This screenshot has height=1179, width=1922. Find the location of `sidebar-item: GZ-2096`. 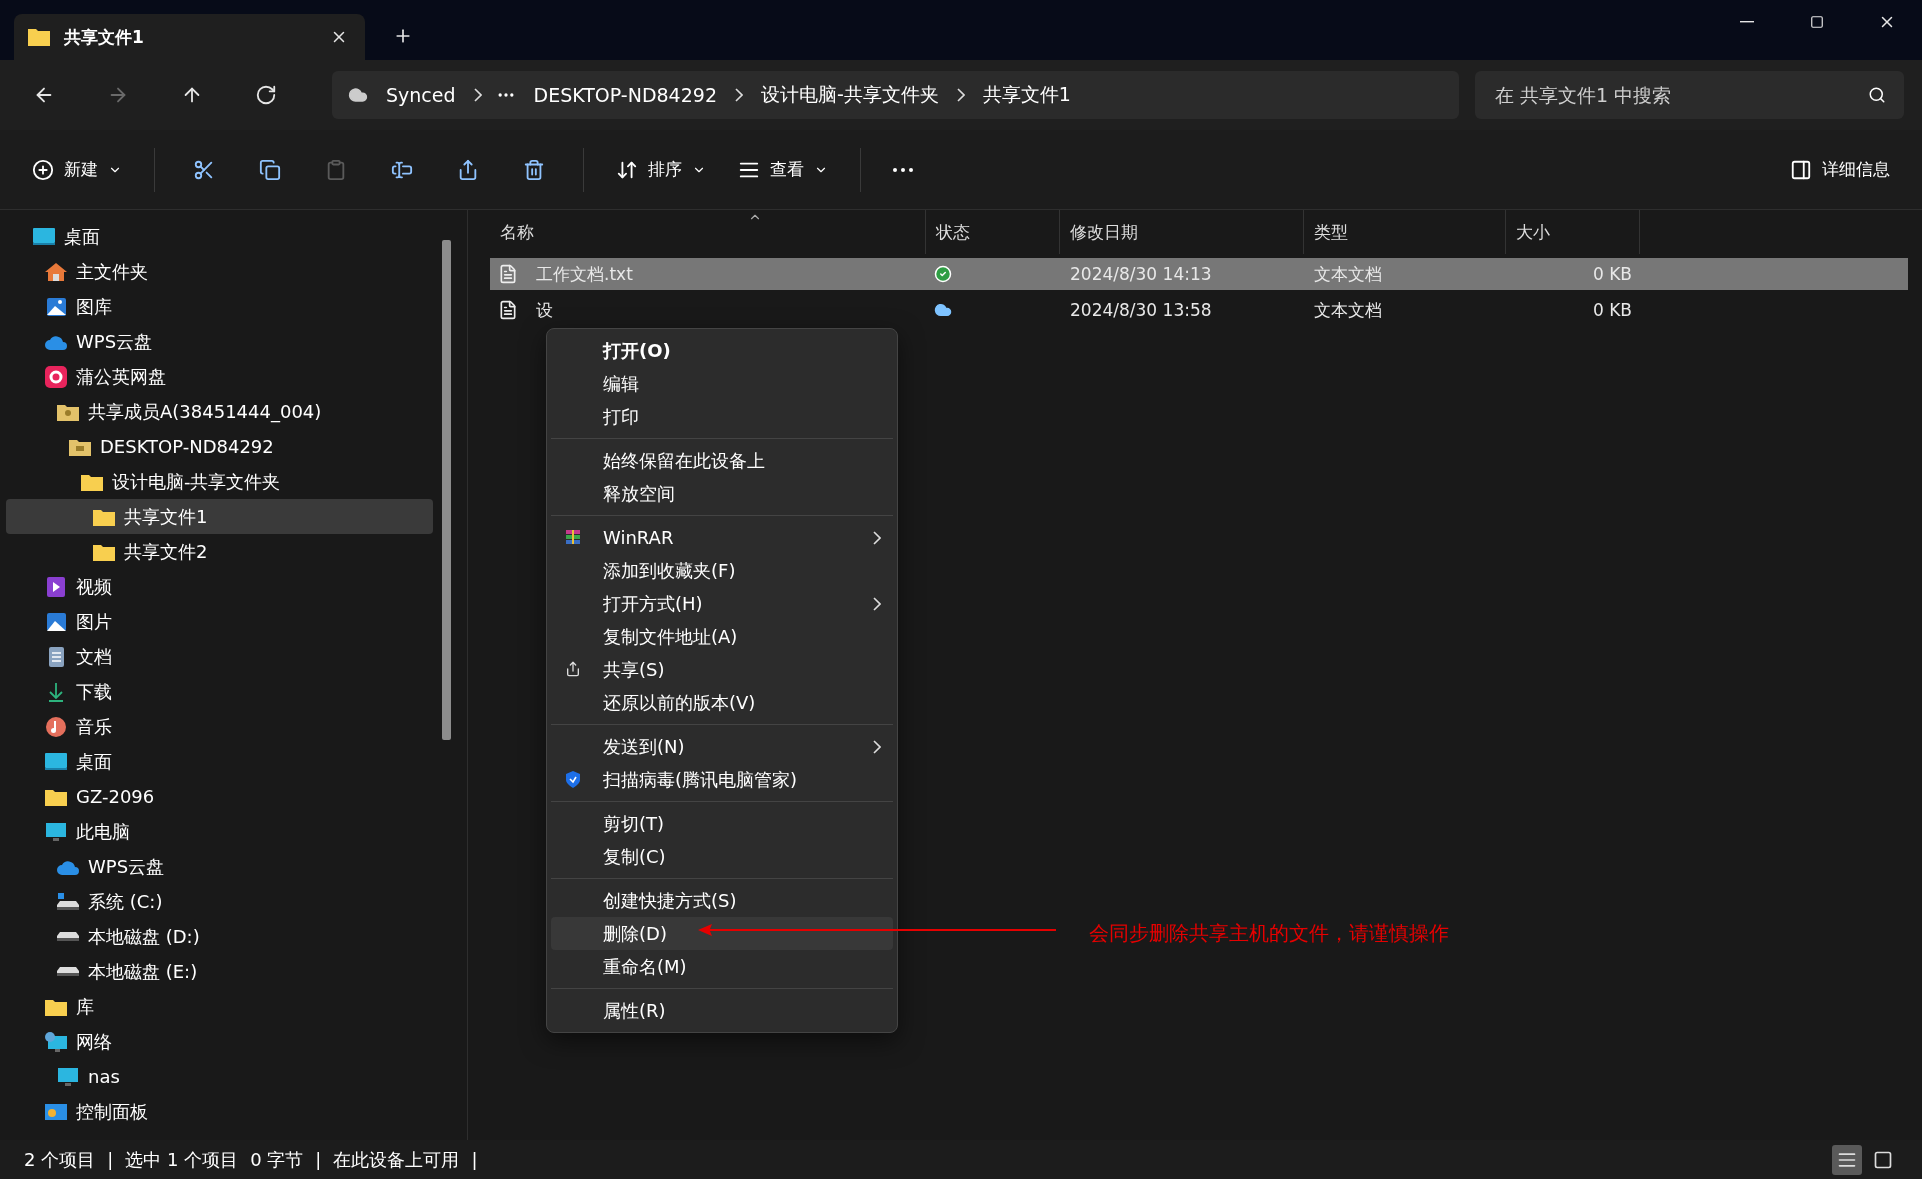

sidebar-item: GZ-2096 is located at coordinates (219, 796).